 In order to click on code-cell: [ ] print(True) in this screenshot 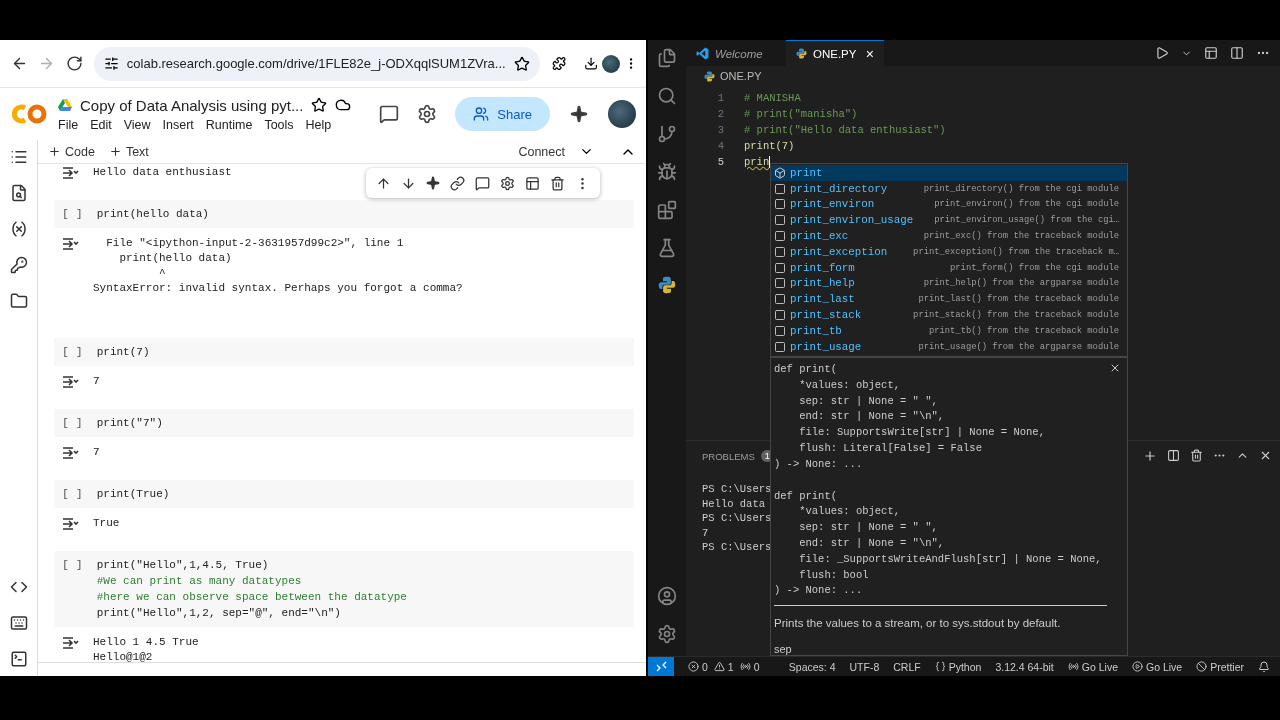, I will do `click(344, 494)`.